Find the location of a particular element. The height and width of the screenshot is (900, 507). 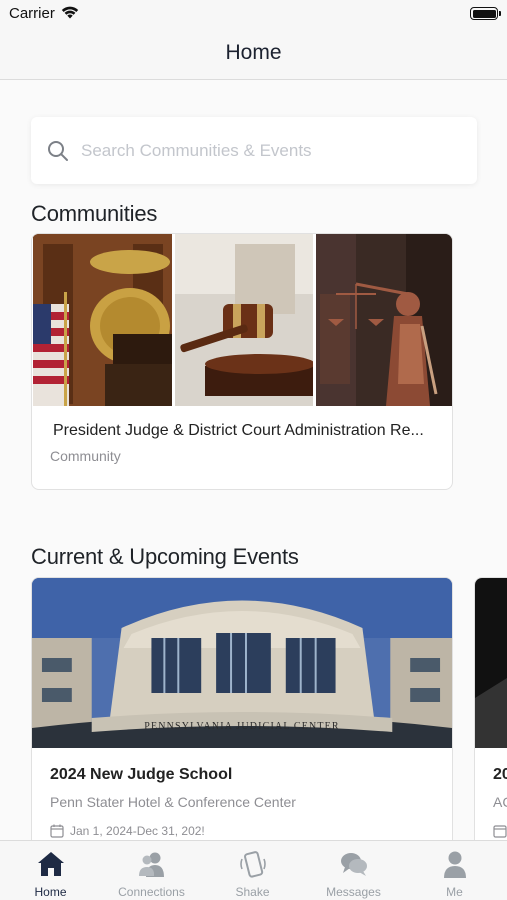

event-image is located at coordinates (491, 663).